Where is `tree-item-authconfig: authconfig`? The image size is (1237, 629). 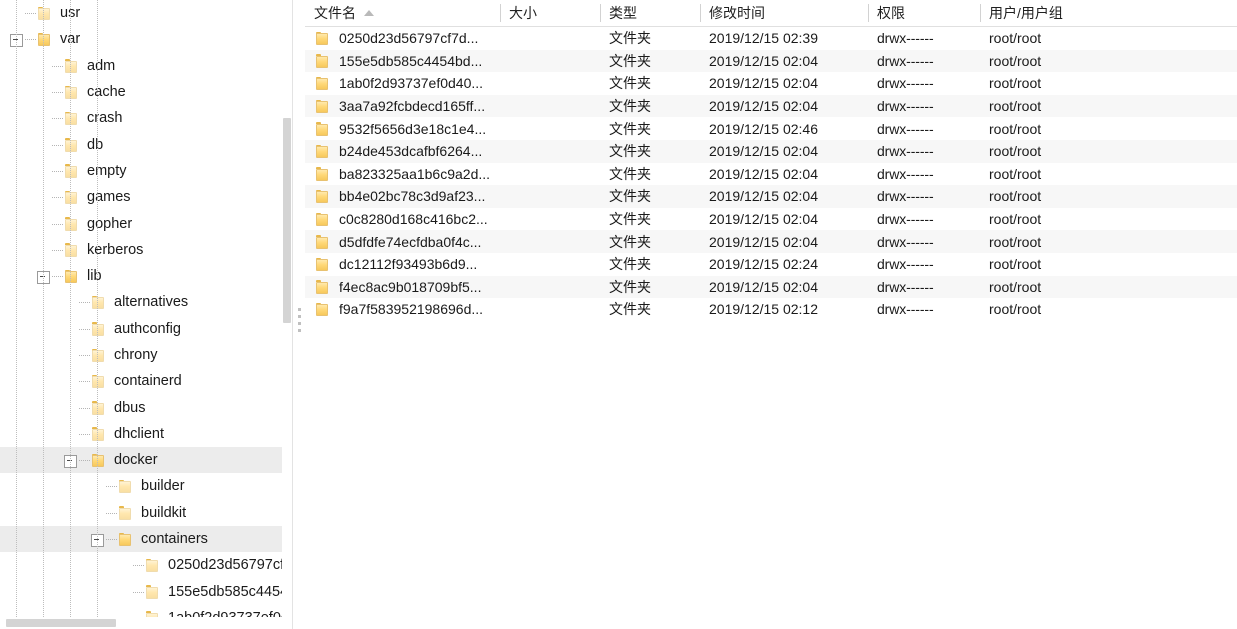 tree-item-authconfig: authconfig is located at coordinates (146, 329).